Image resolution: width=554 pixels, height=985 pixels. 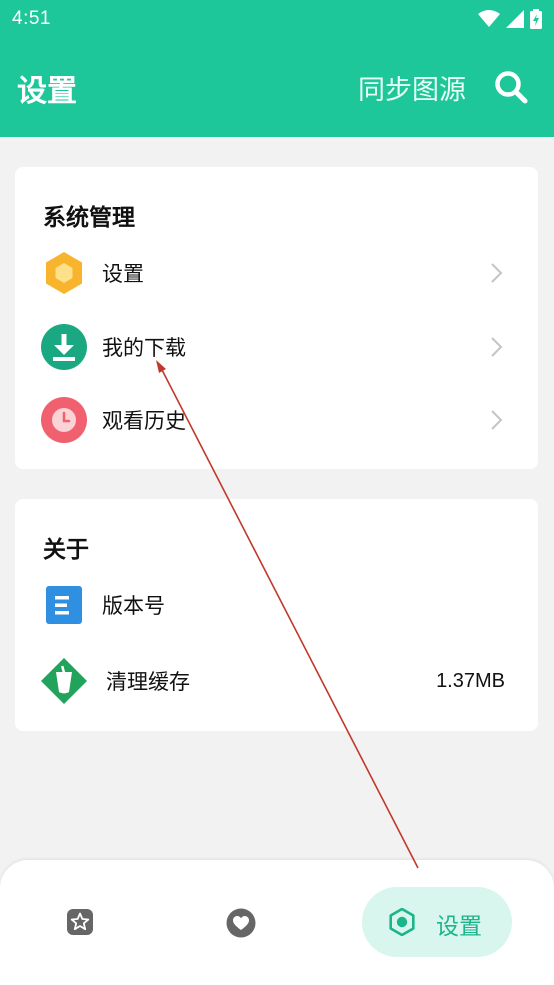 I want to click on bottom-navigation: 设置, so click(x=277, y=922).